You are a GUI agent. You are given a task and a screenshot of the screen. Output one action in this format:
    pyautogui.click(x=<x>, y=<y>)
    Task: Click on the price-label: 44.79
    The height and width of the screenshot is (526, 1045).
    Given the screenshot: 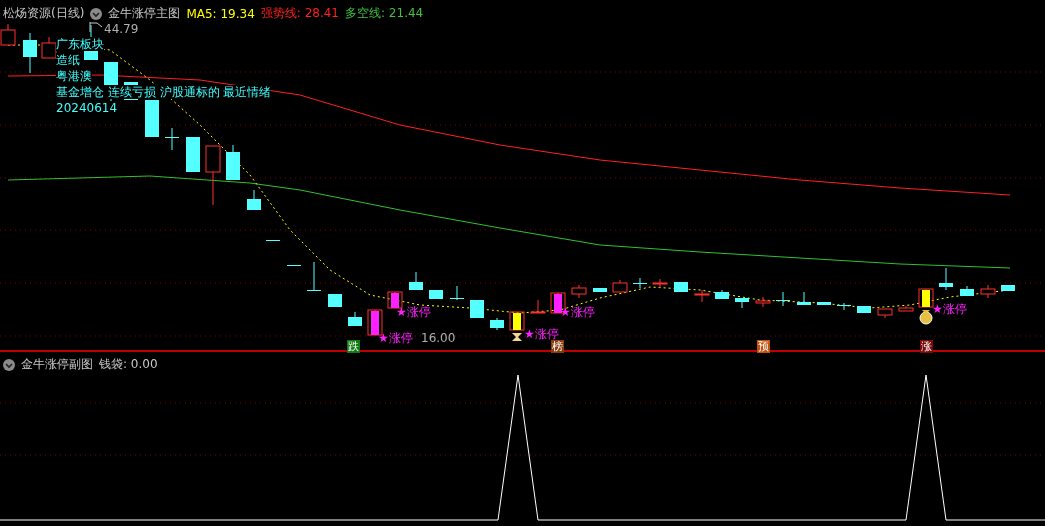 What is the action you would take?
    pyautogui.click(x=121, y=29)
    